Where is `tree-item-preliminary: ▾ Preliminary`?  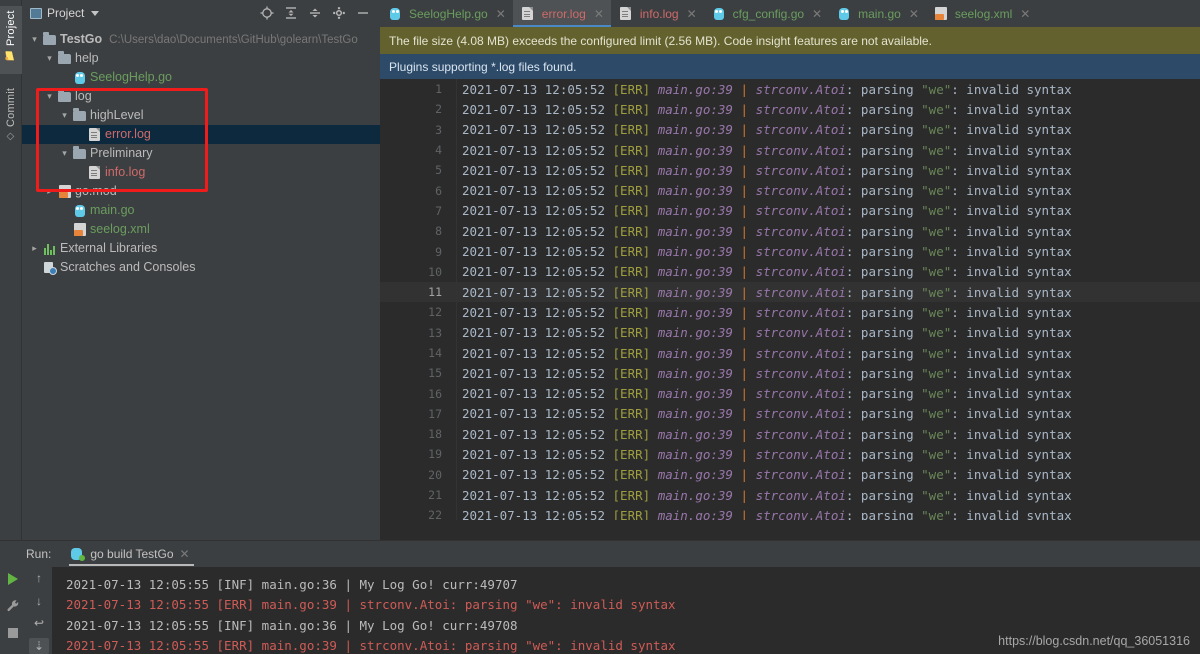 tree-item-preliminary: ▾ Preliminary is located at coordinates (201, 153).